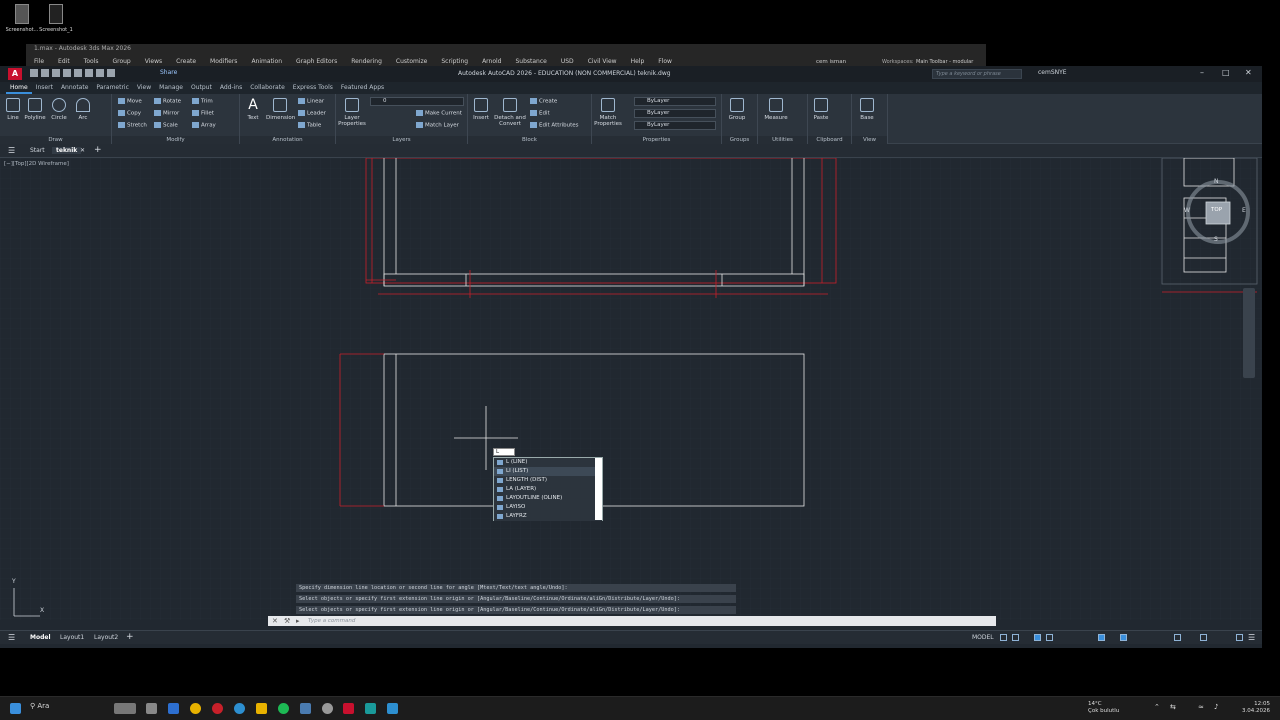 The width and height of the screenshot is (1280, 720). I want to click on text-button: A Text, so click(253, 109).